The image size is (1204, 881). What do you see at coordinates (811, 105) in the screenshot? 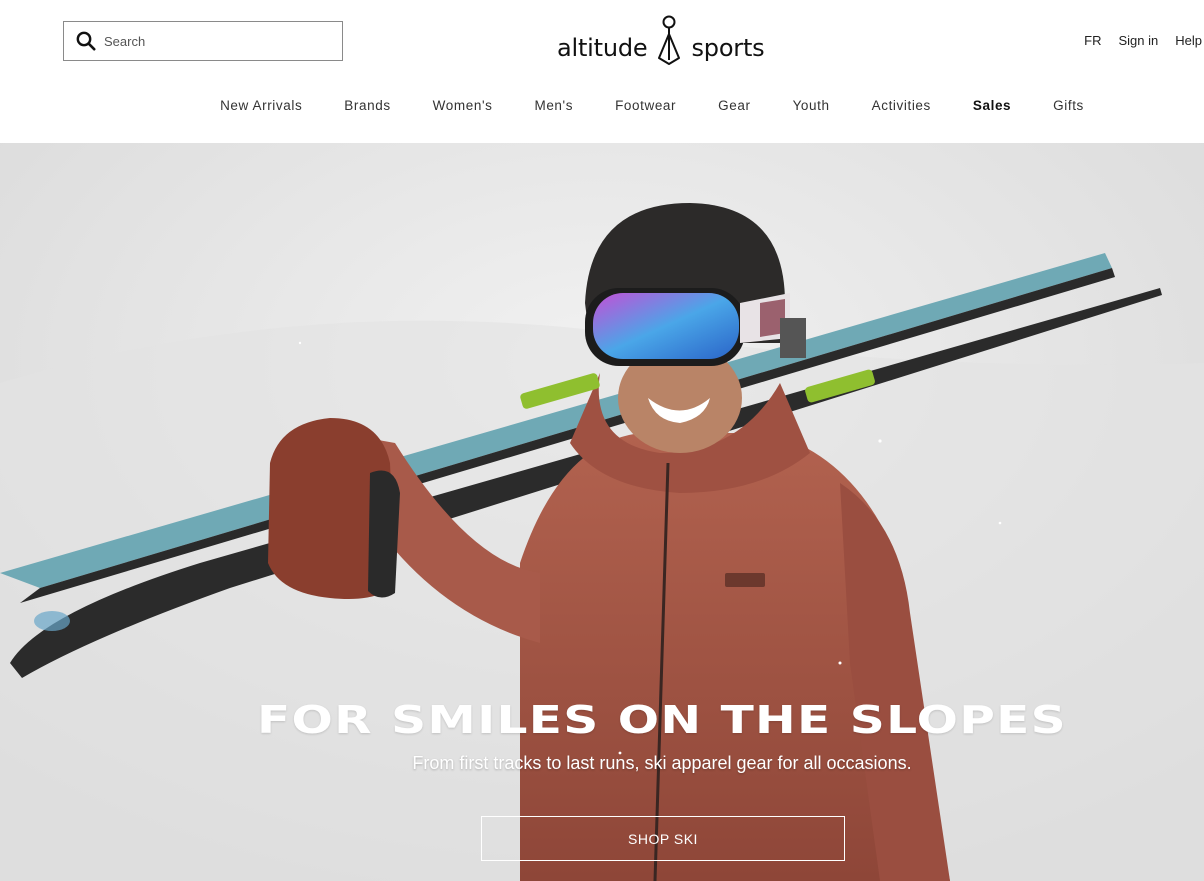
I see `nav-youth: Youth` at bounding box center [811, 105].